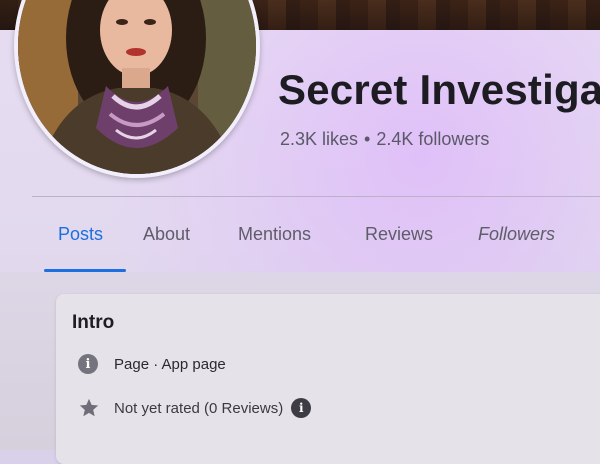 The height and width of the screenshot is (464, 600). Describe the element at coordinates (439, 89) in the screenshot. I see `page-title: Secret Investiga` at that location.